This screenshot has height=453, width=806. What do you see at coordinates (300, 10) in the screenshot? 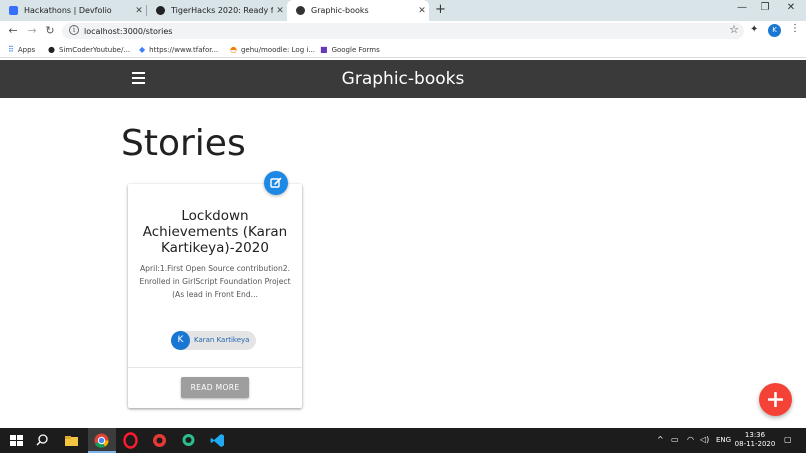
I see `globe-favicon-icon` at bounding box center [300, 10].